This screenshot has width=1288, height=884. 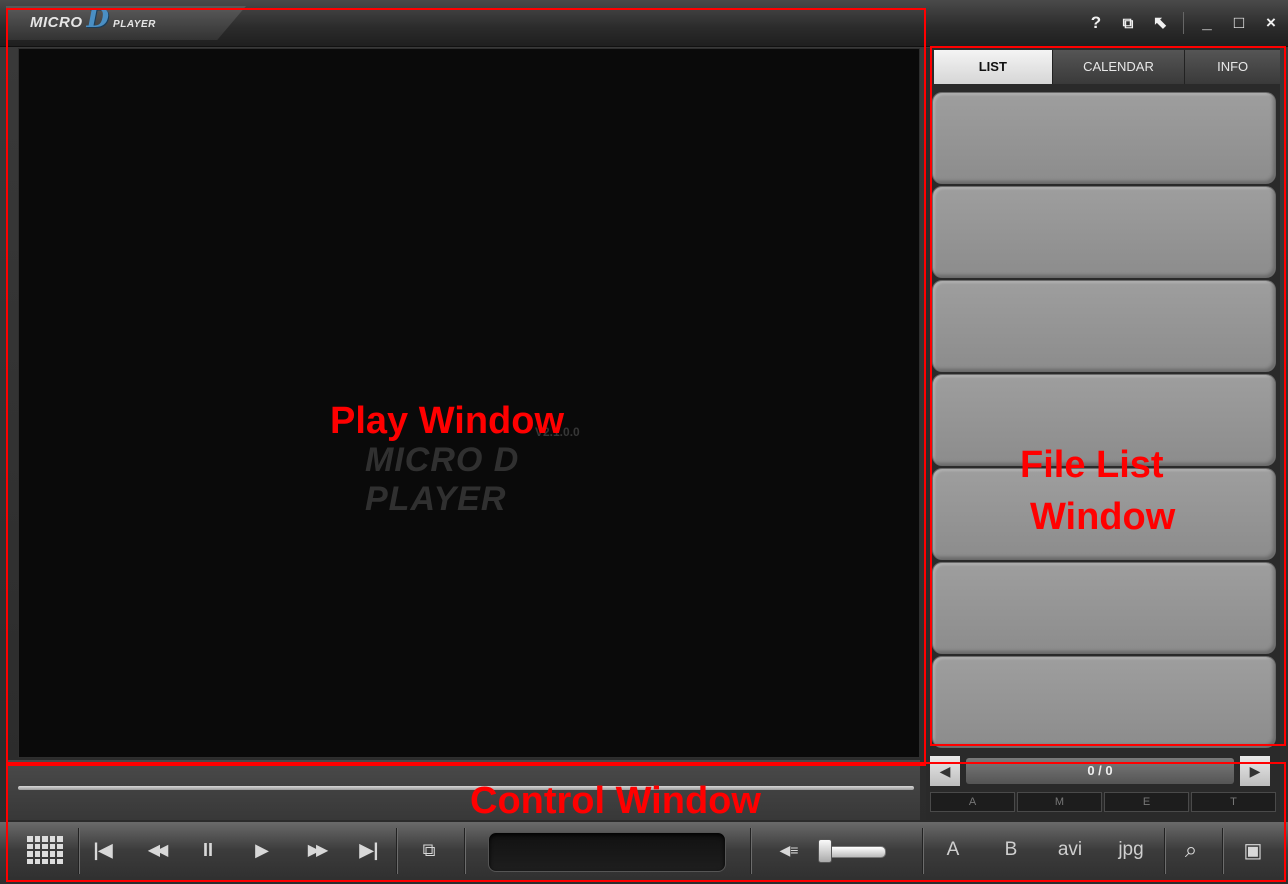 I want to click on volume-icon: ◀≡, so click(x=789, y=850).